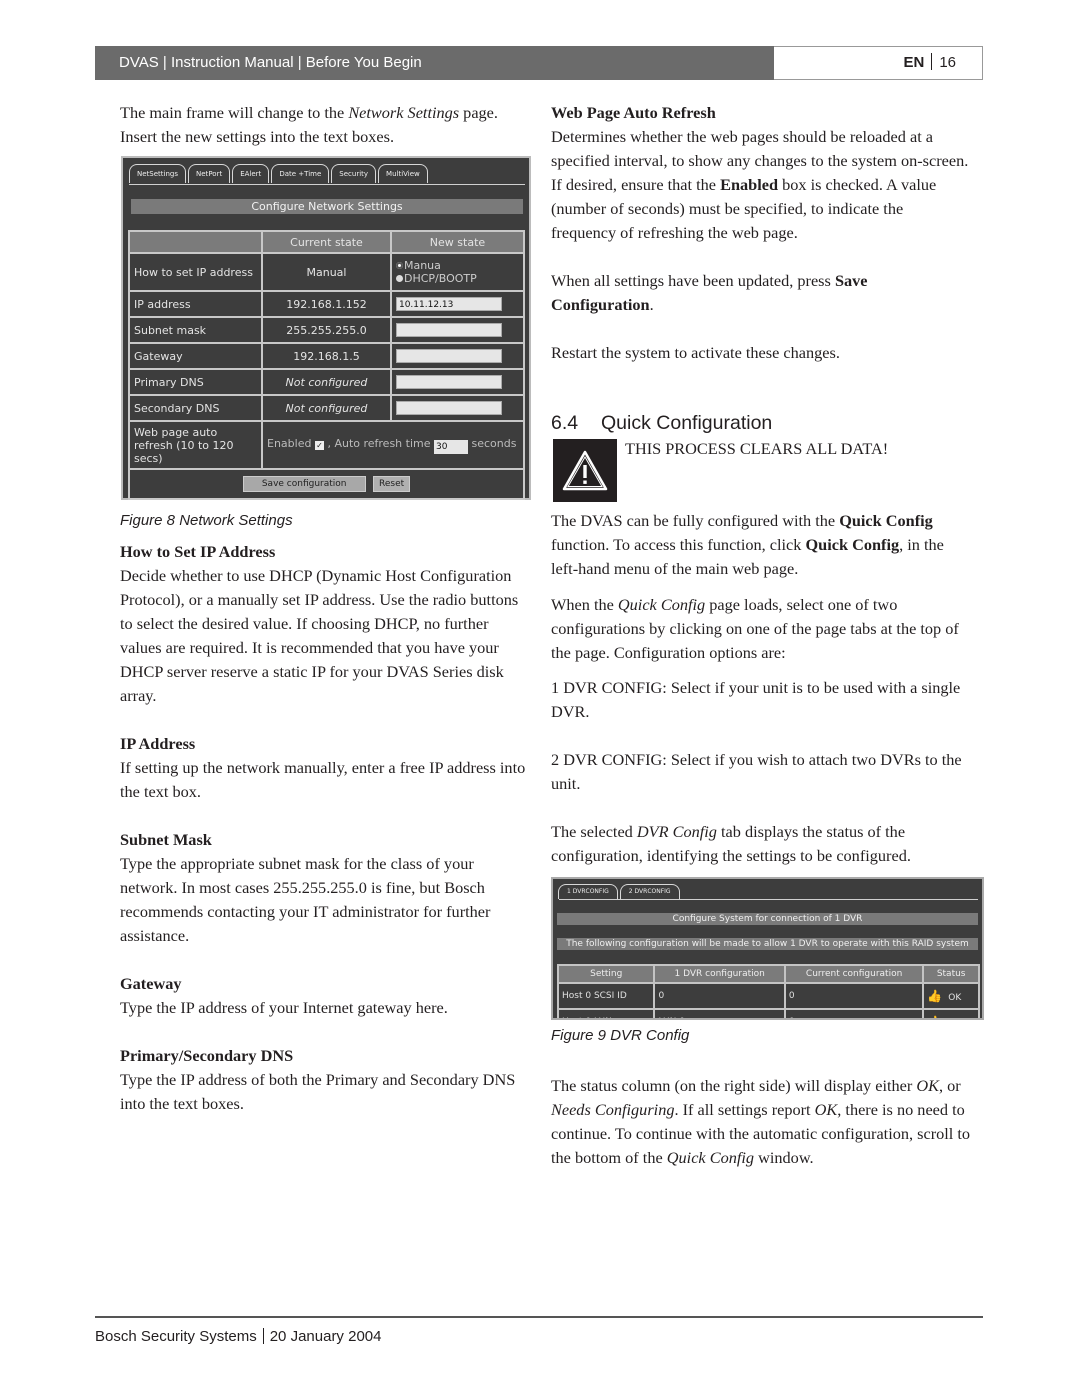 The image size is (1080, 1397). I want to click on dvr-tabs: 1 DVR CONFIG 2 DVR CONFIG, so click(620, 895).